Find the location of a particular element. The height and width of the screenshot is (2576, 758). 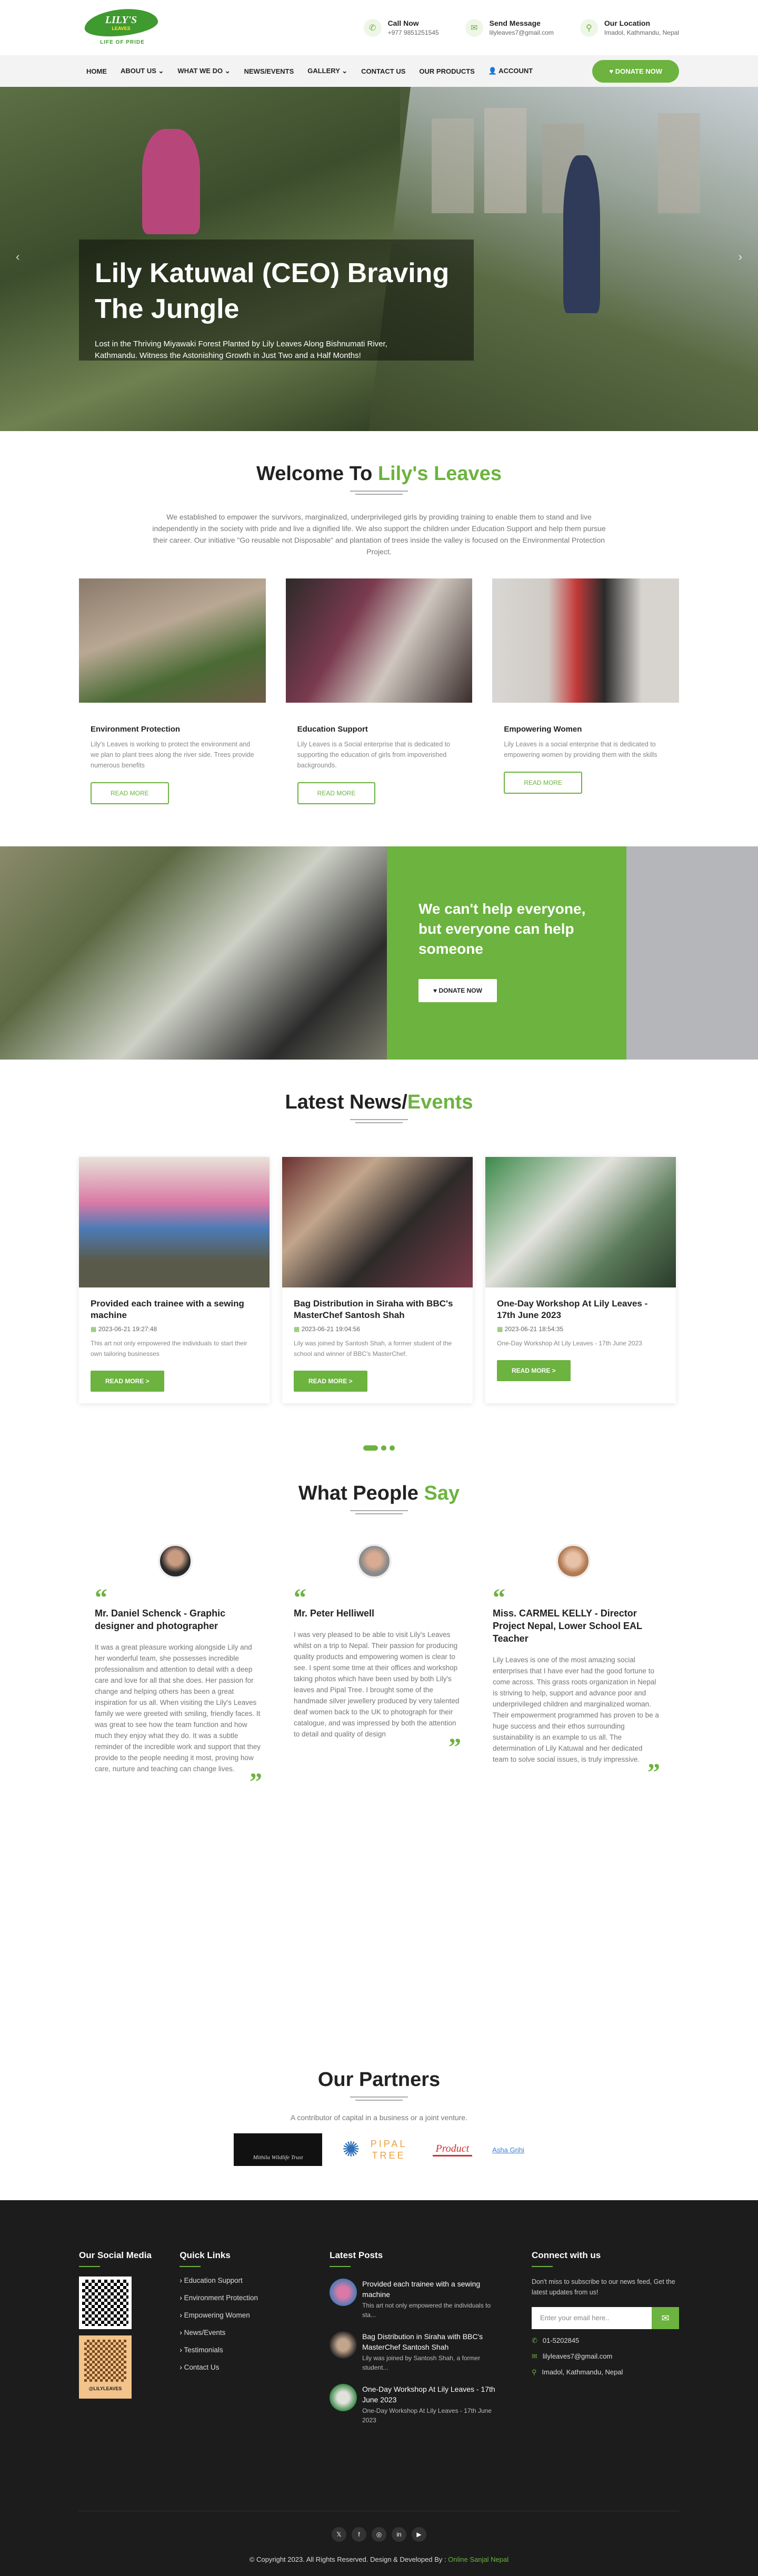

footer-location: ⚲ Imadol, Kathmandu, Nepal is located at coordinates (605, 2373).